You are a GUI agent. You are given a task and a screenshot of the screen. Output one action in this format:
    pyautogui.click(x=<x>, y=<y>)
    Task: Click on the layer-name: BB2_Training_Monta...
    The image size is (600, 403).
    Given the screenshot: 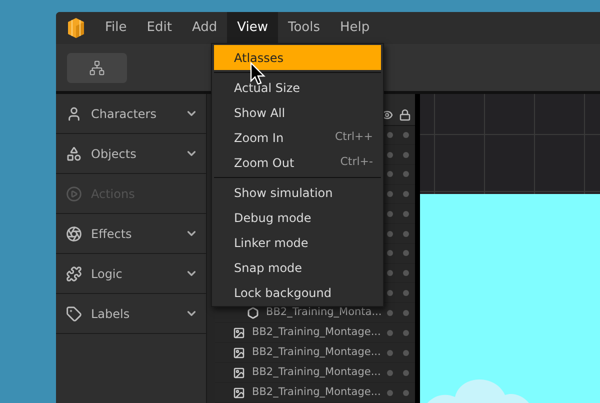 What is the action you would take?
    pyautogui.click(x=324, y=312)
    